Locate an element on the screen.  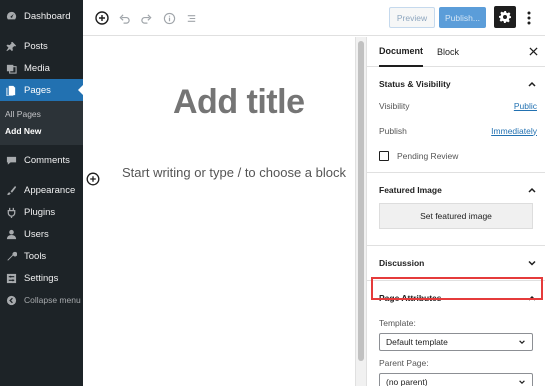
list-view-icon is located at coordinates (191, 18).